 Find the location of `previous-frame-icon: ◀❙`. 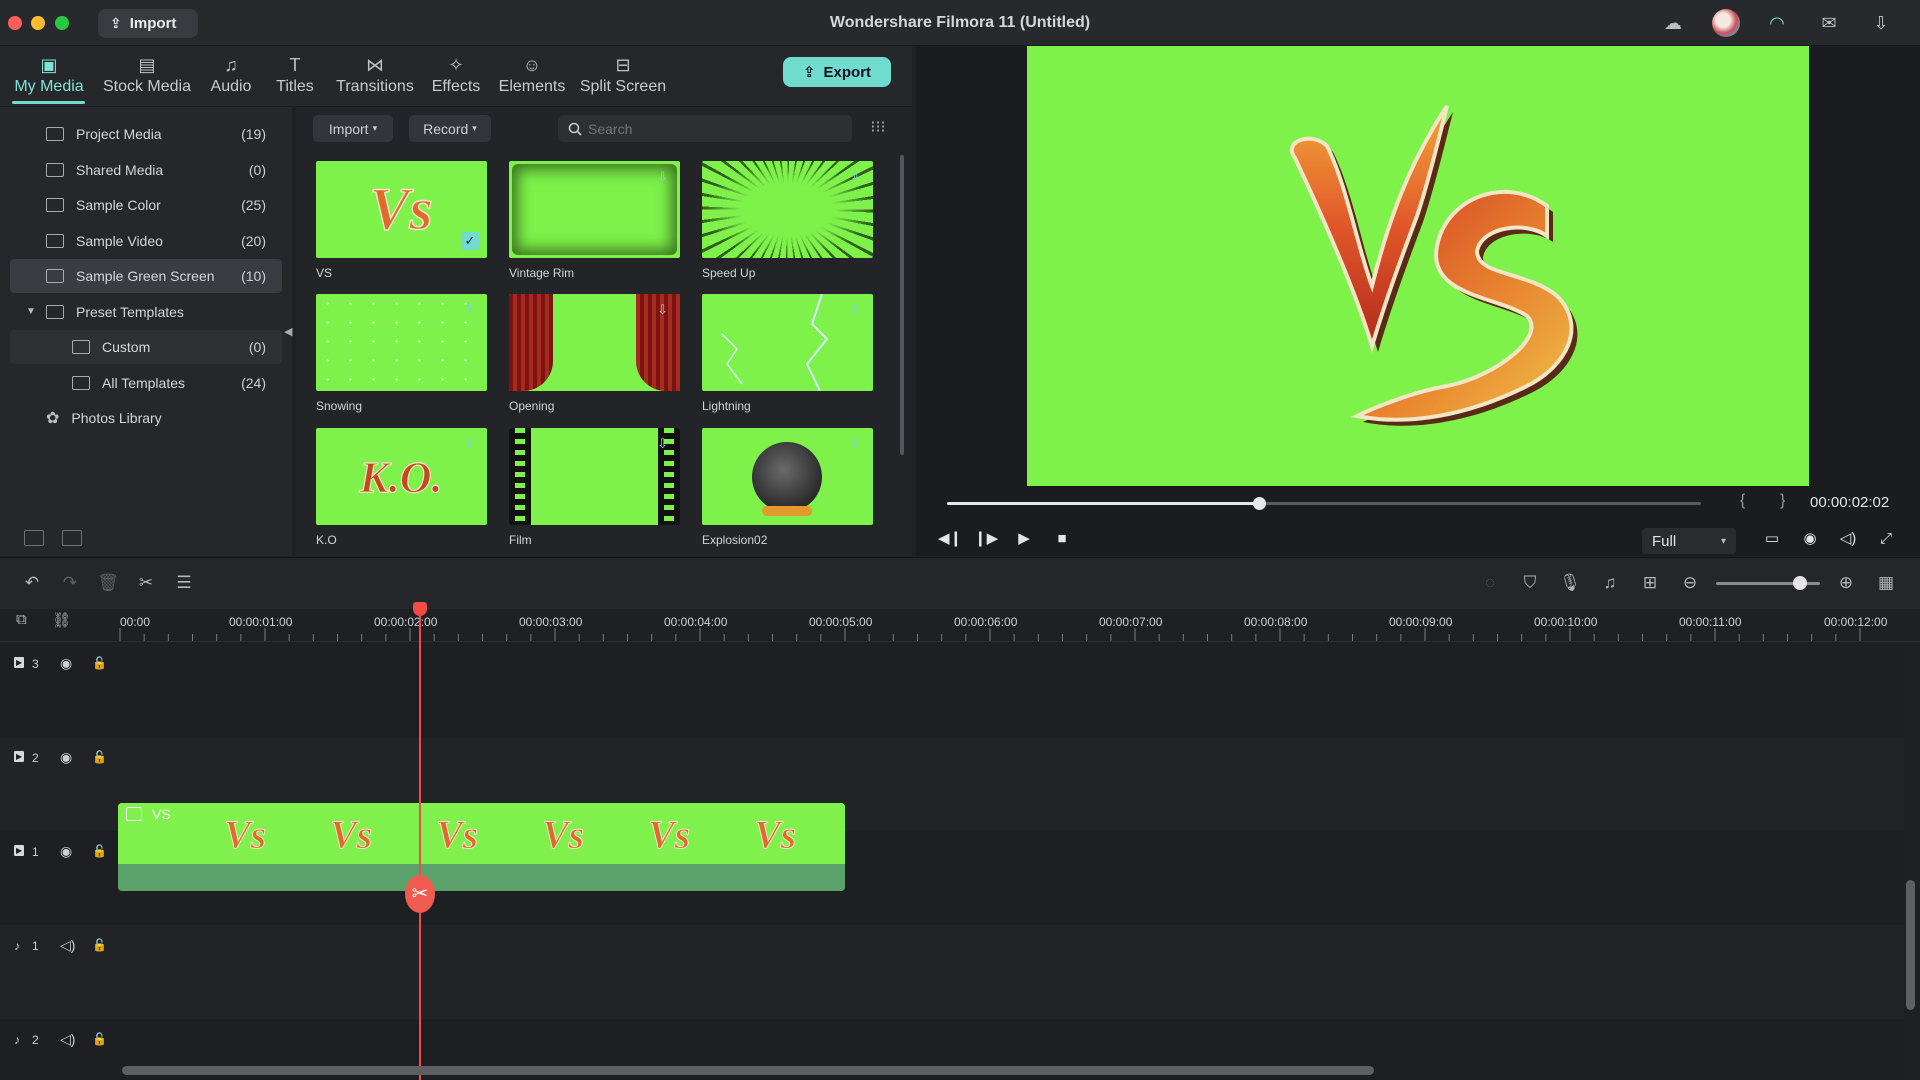

previous-frame-icon: ◀❙ is located at coordinates (950, 539).